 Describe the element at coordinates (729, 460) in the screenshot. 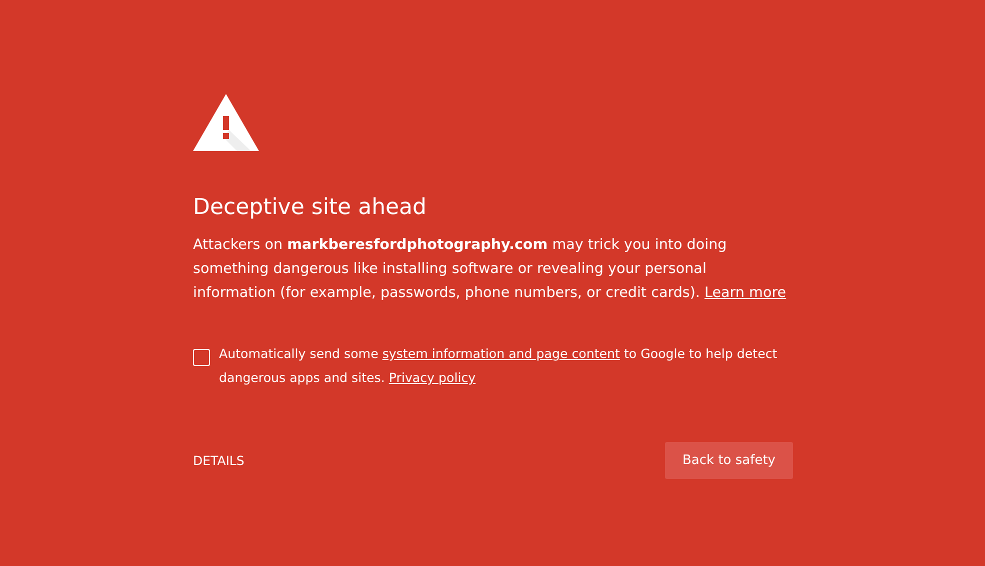

I see `back-to-safety-button: Back to safety` at that location.